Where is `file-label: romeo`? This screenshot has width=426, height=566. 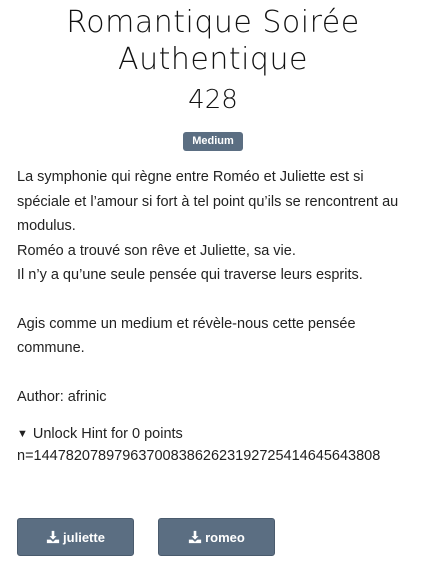 file-label: romeo is located at coordinates (225, 537).